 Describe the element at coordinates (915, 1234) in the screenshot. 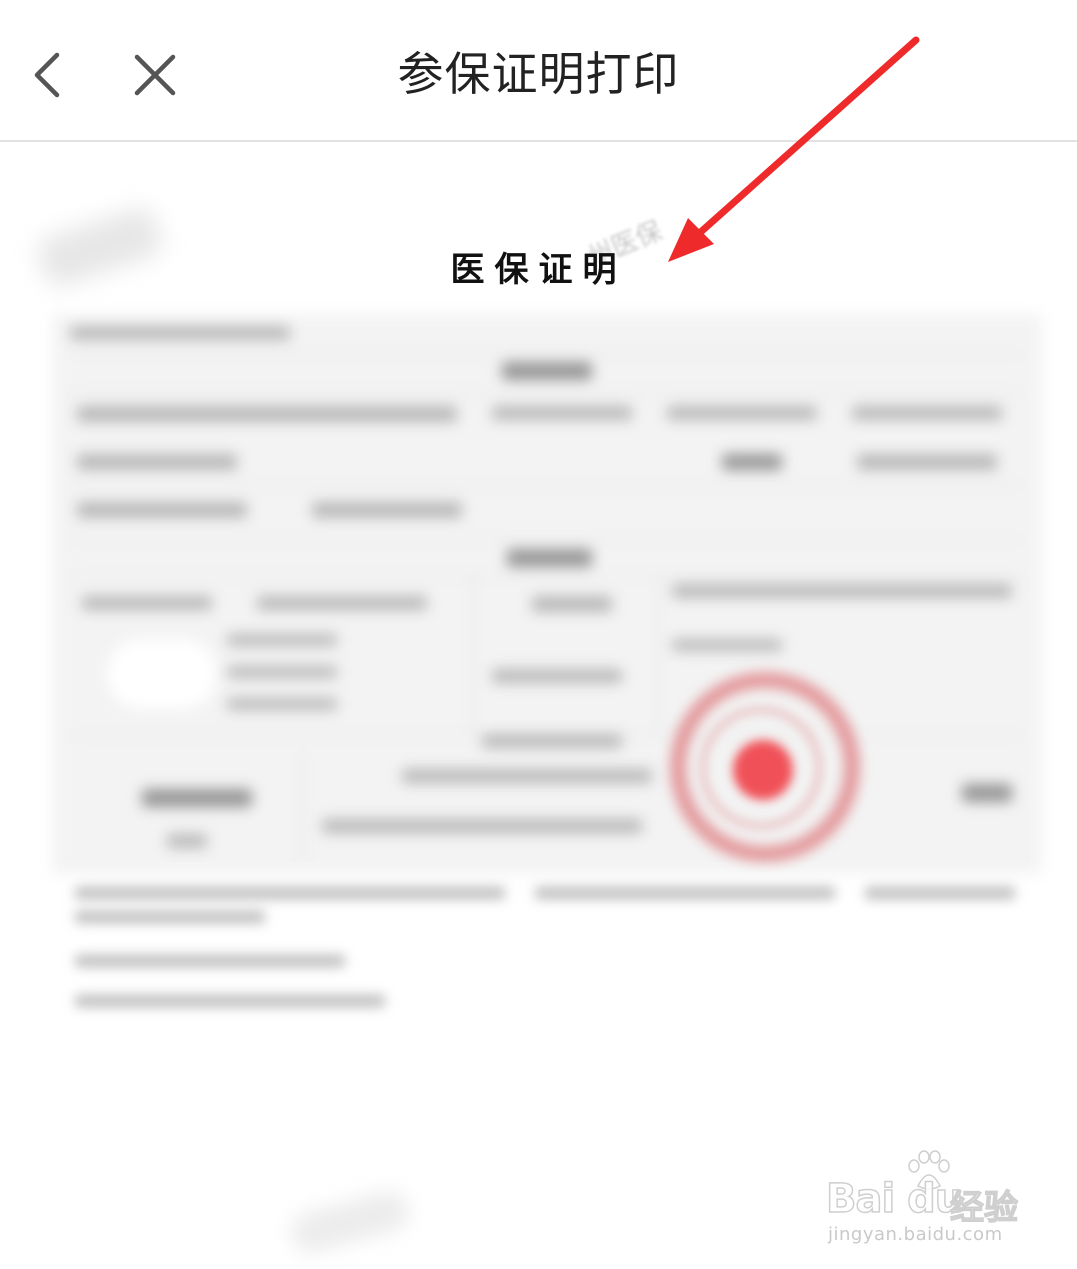

I see `watermark-url: jingyan.baidu.com` at that location.